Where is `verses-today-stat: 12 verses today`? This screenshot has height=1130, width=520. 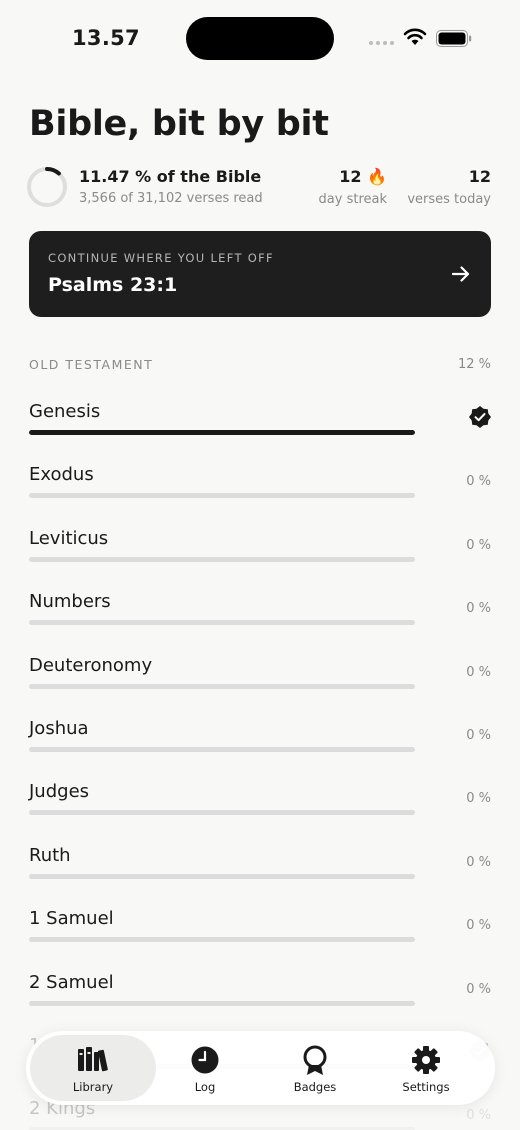
verses-today-stat: 12 verses today is located at coordinates (449, 187).